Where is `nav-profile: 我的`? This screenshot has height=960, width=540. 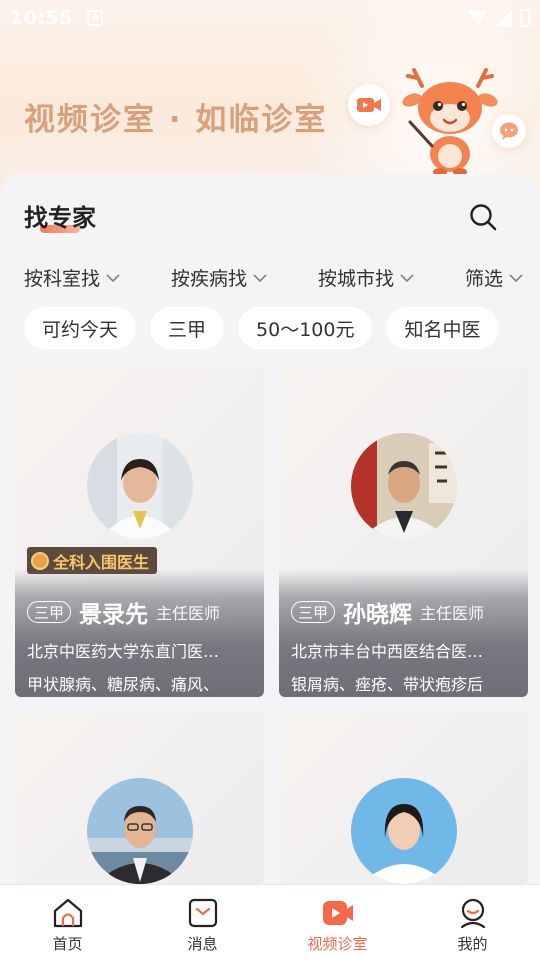
nav-profile: 我的 is located at coordinates (472, 922).